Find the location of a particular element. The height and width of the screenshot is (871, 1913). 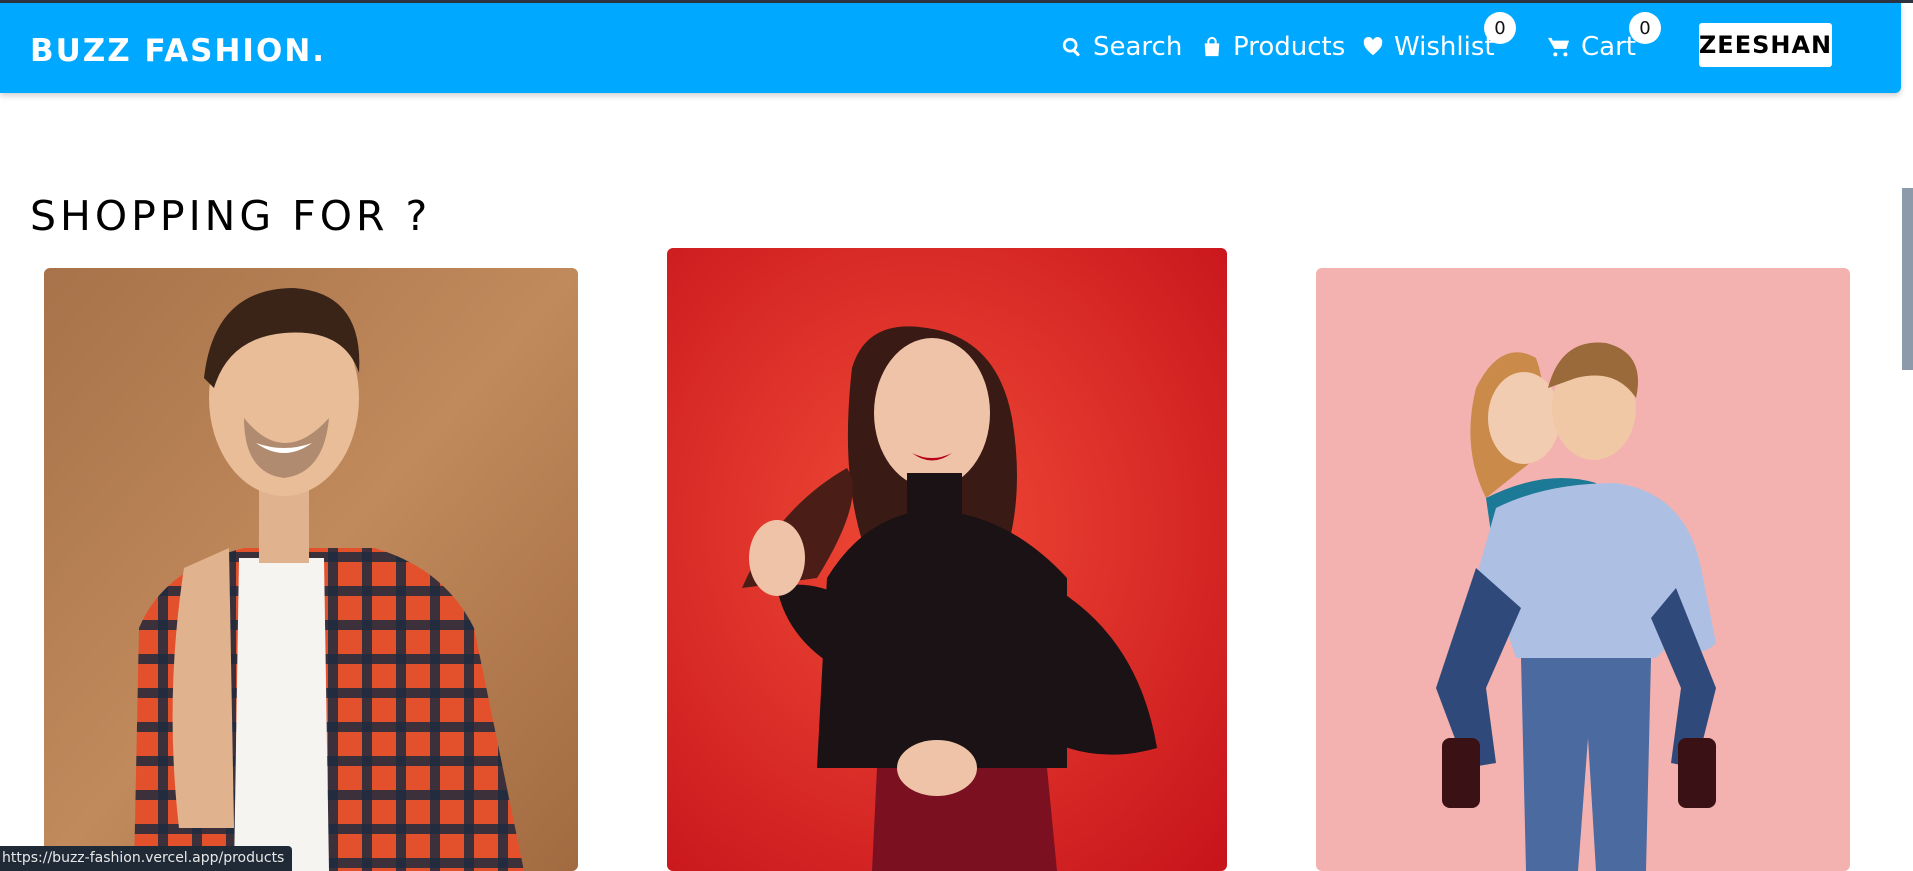

nav-products-label: Products is located at coordinates (1289, 47).